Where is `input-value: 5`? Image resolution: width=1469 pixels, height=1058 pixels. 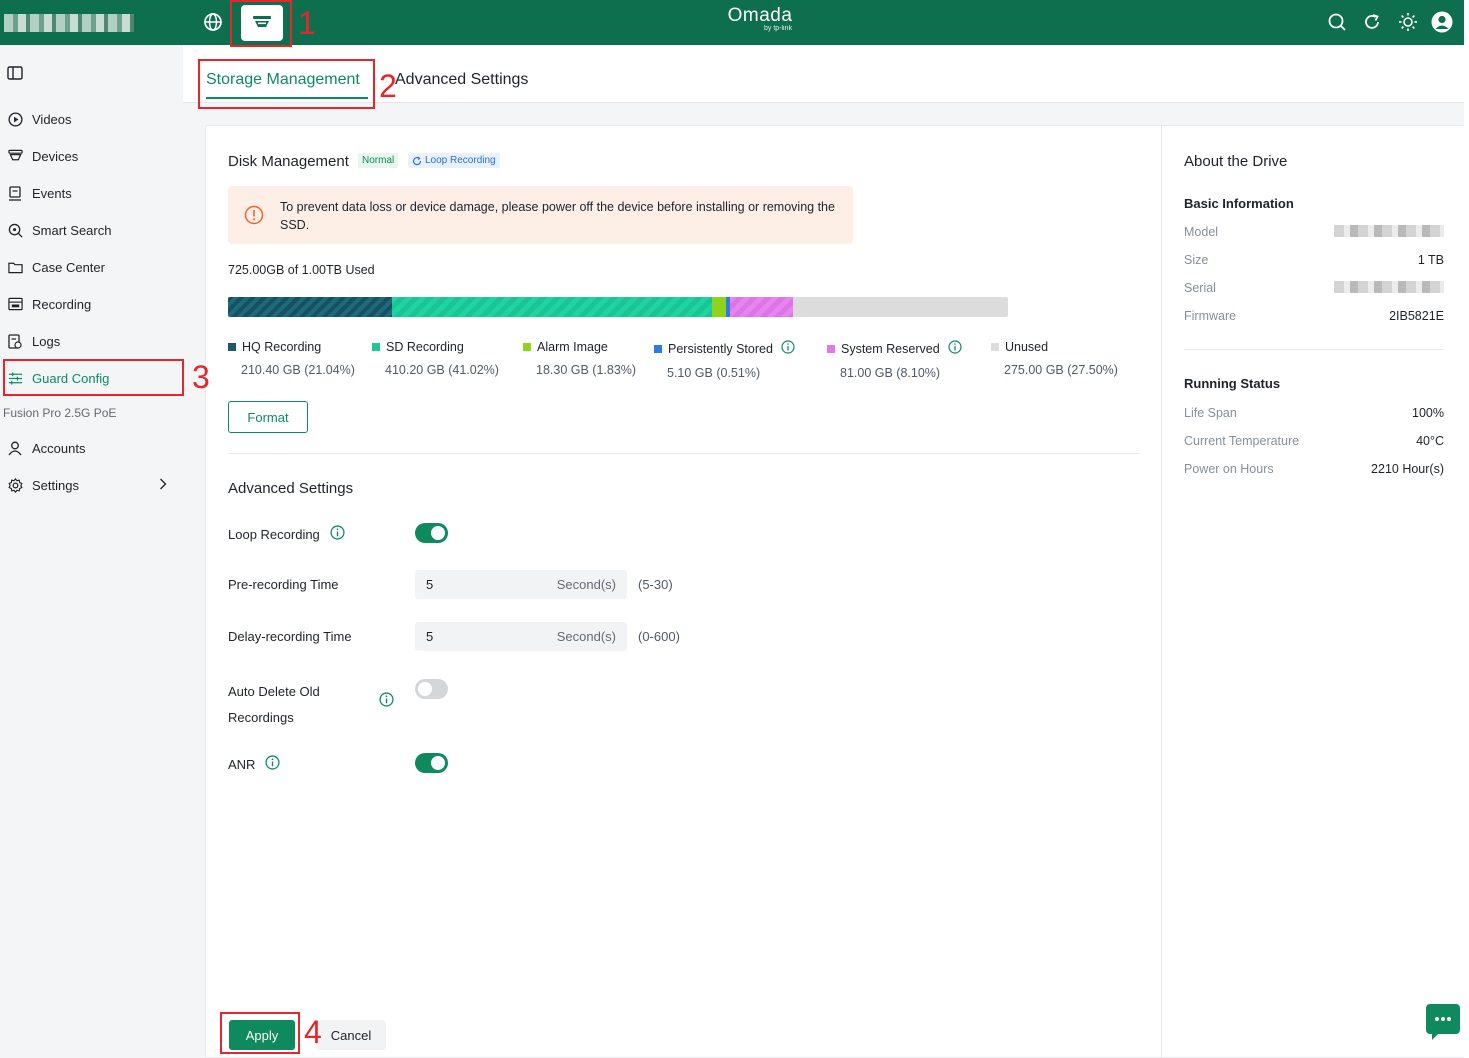 input-value: 5 is located at coordinates (430, 636).